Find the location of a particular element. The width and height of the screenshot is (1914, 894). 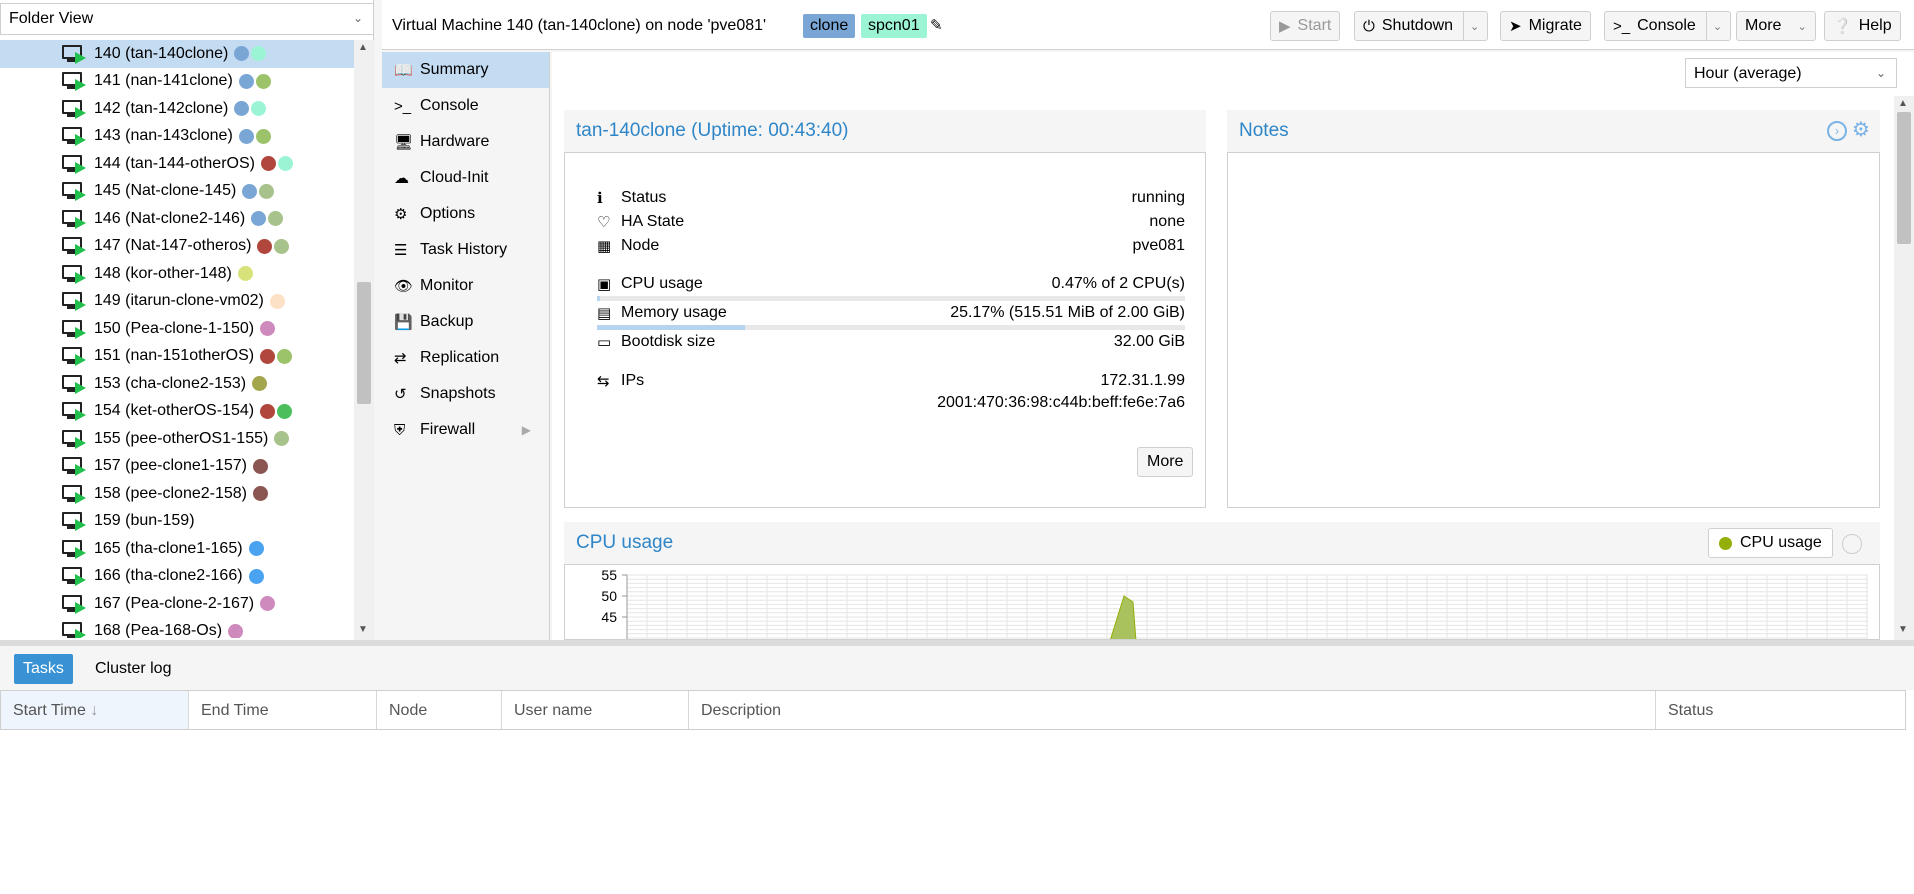

tree-scroll-thumb is located at coordinates (364, 343).